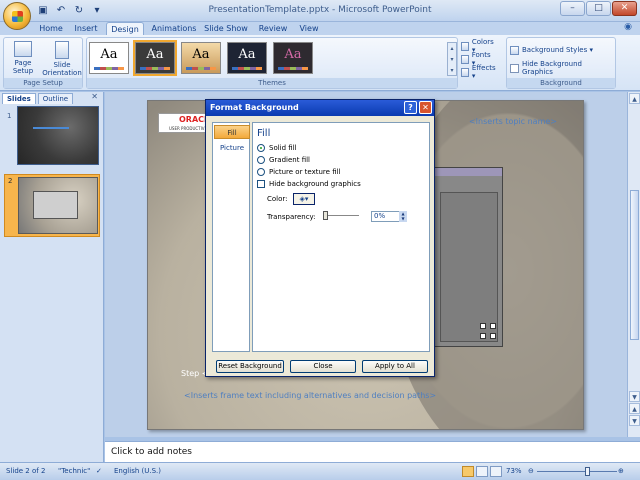  What do you see at coordinates (410, 107) in the screenshot?
I see `dialog-help-button: ?` at bounding box center [410, 107].